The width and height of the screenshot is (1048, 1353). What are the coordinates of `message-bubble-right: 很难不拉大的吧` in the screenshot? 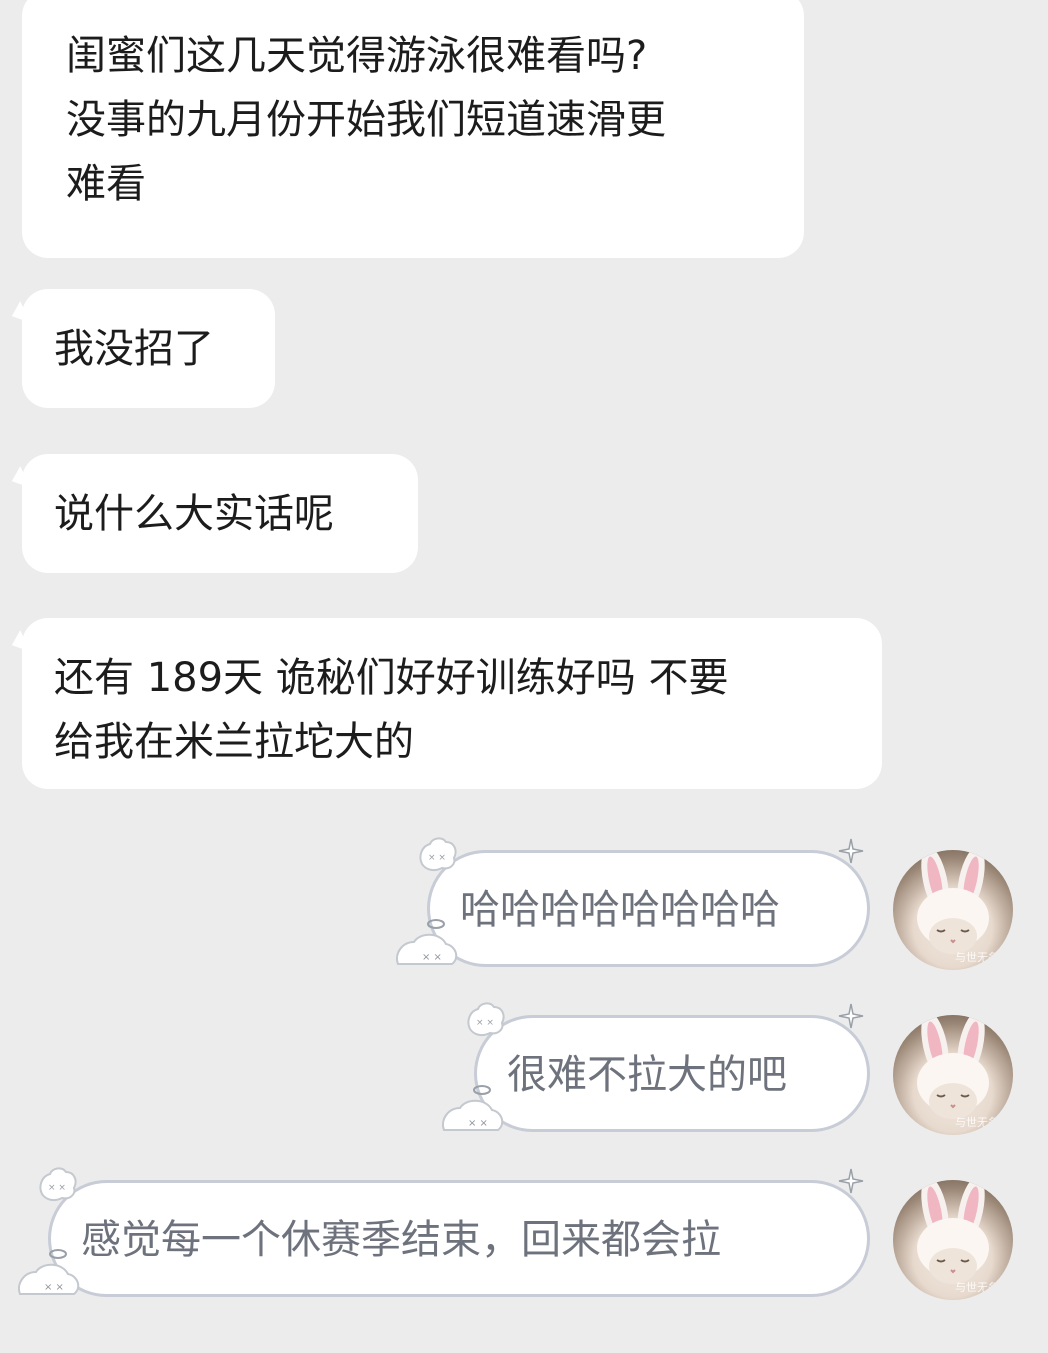 It's located at (672, 1073).